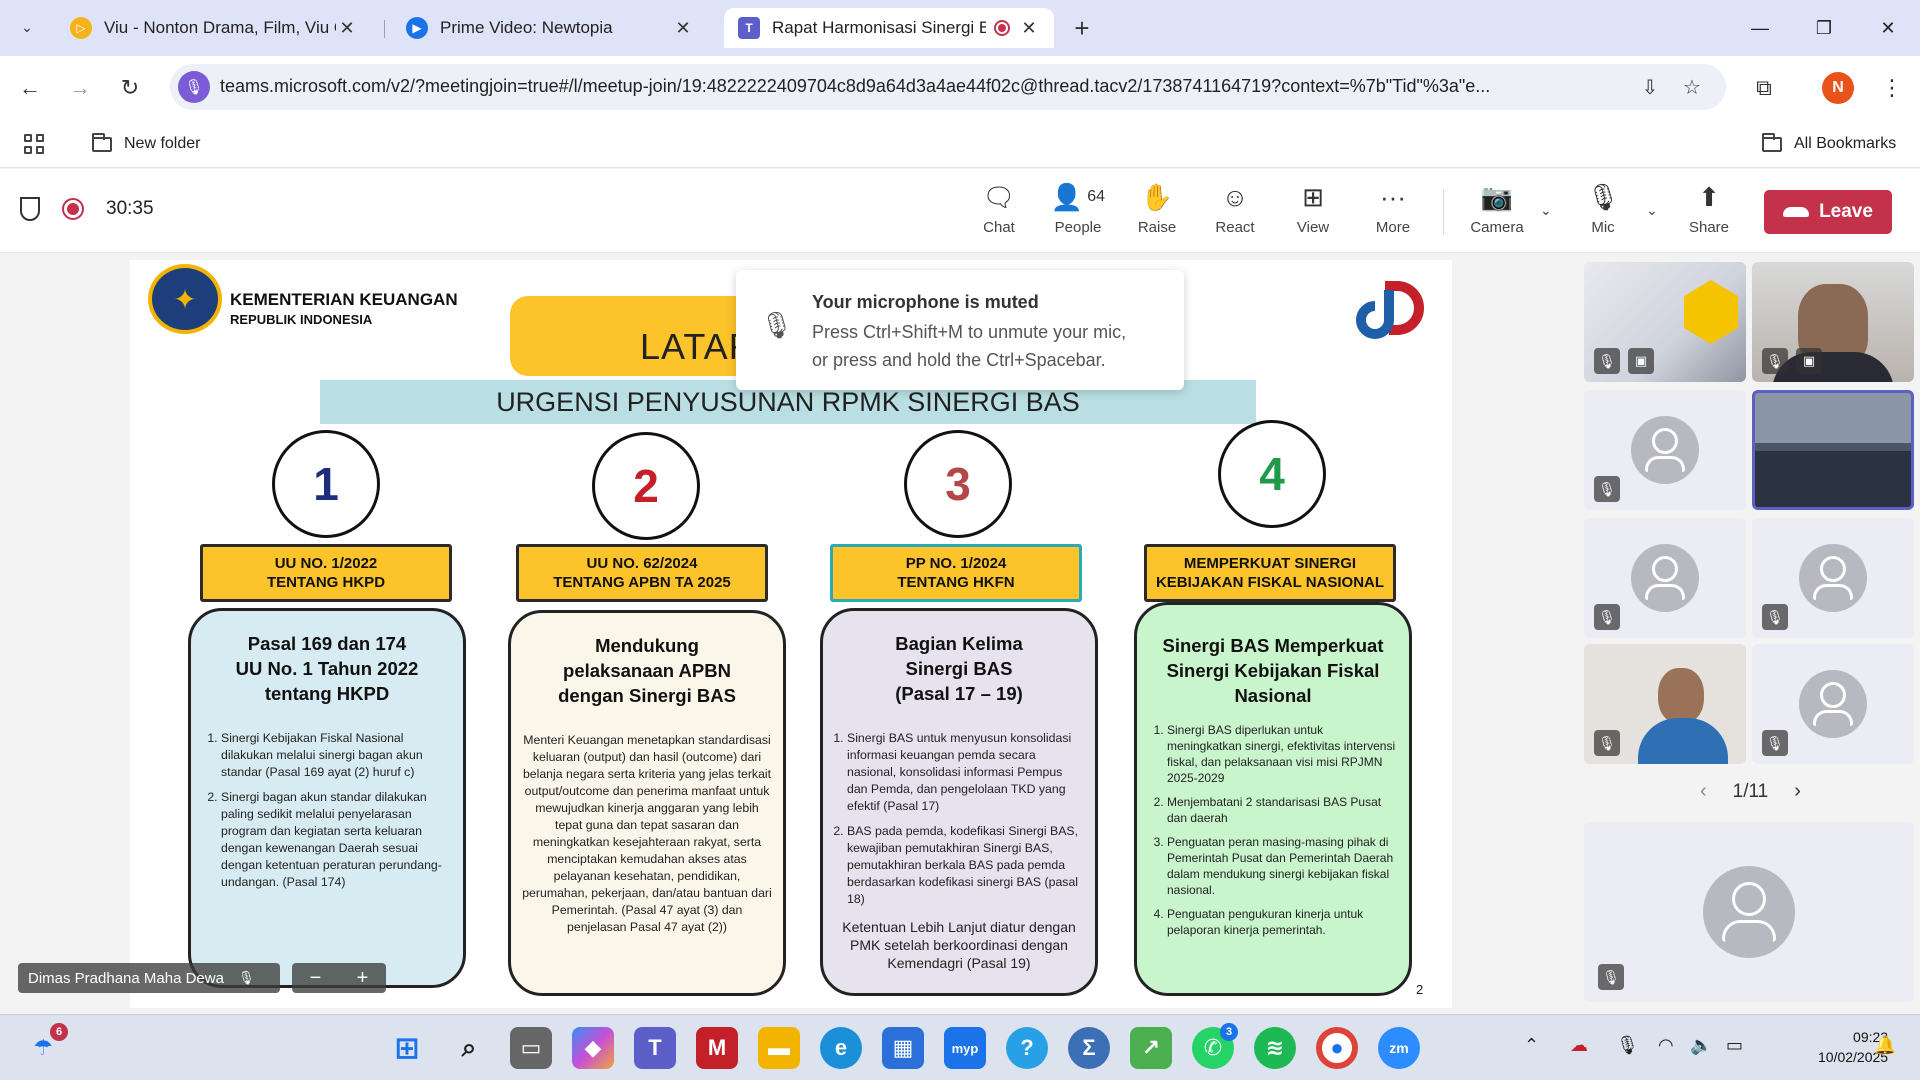 The height and width of the screenshot is (1080, 1920). What do you see at coordinates (1078, 212) in the screenshot?
I see `people-button: 👤 64 People` at bounding box center [1078, 212].